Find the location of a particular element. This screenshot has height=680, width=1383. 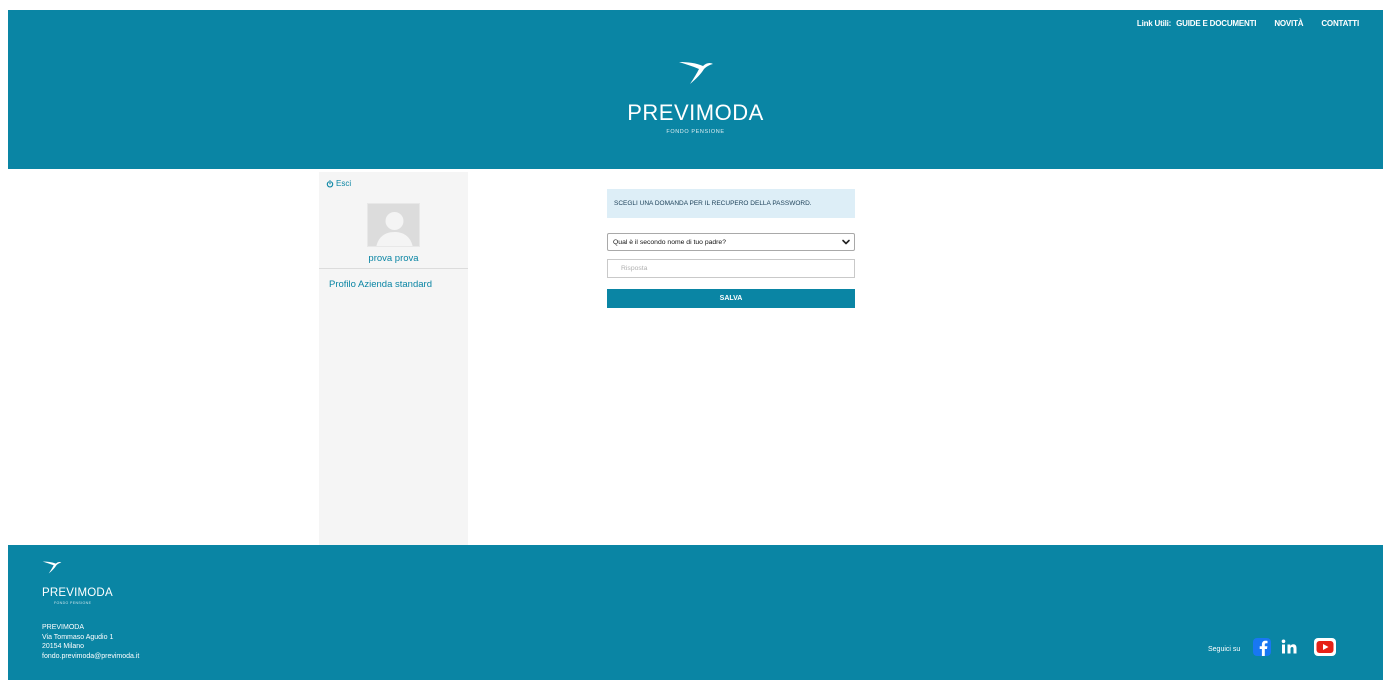

header-logo: PREVIMODA FONDO PENSIONE is located at coordinates (695, 96).